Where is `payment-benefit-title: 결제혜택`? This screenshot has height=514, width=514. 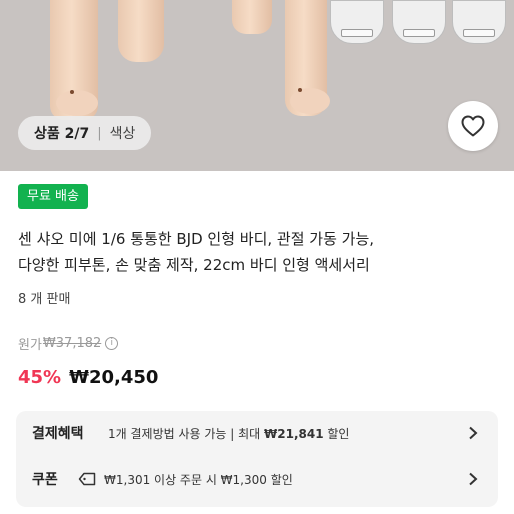
payment-benefit-title: 결제혜택 is located at coordinates (58, 434).